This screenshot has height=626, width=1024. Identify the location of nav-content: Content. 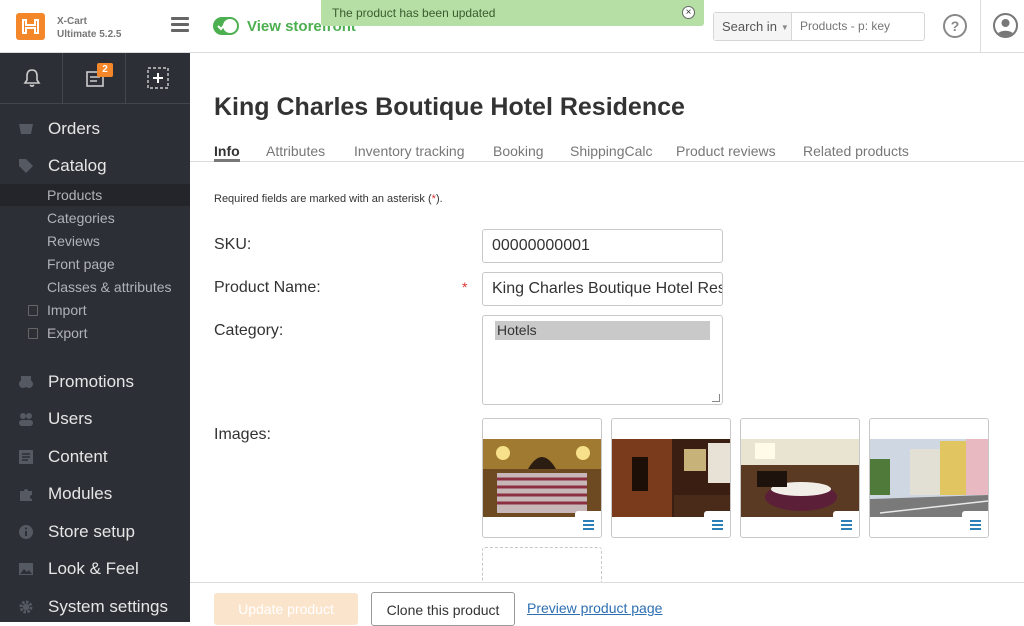
(95, 457).